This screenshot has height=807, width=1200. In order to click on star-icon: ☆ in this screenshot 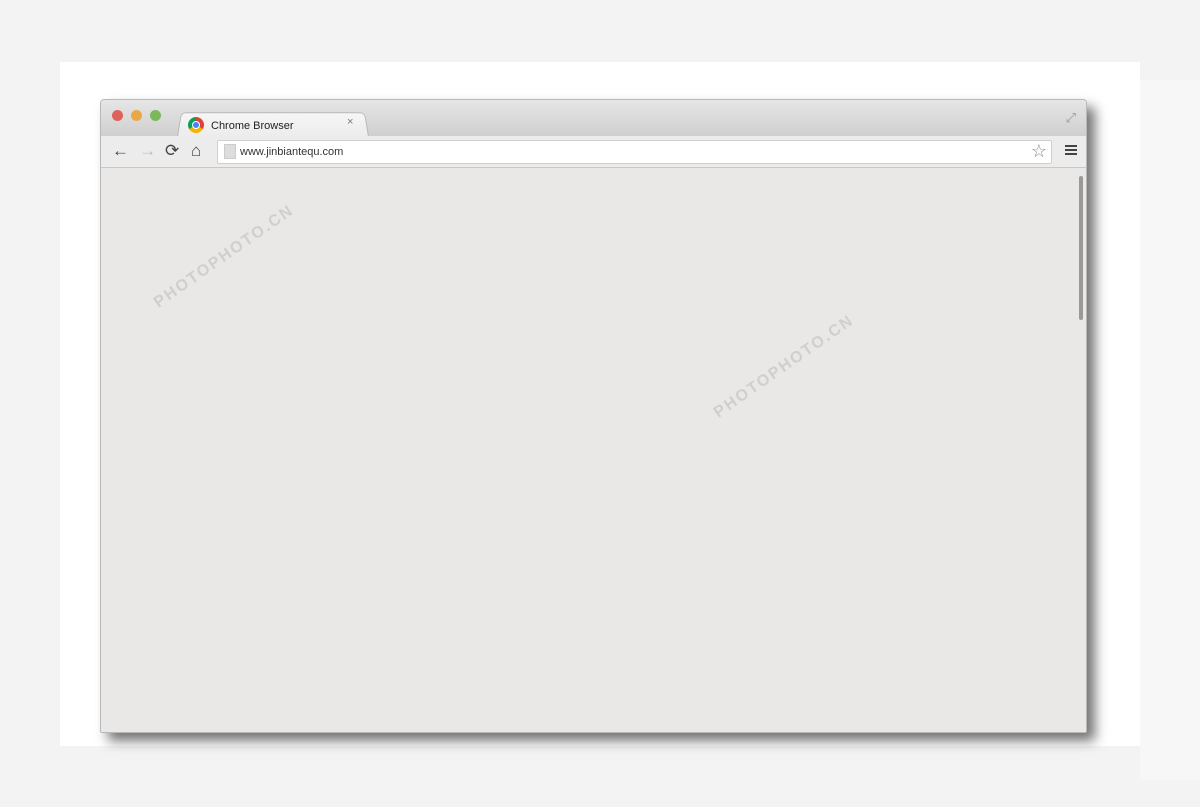, I will do `click(1039, 151)`.